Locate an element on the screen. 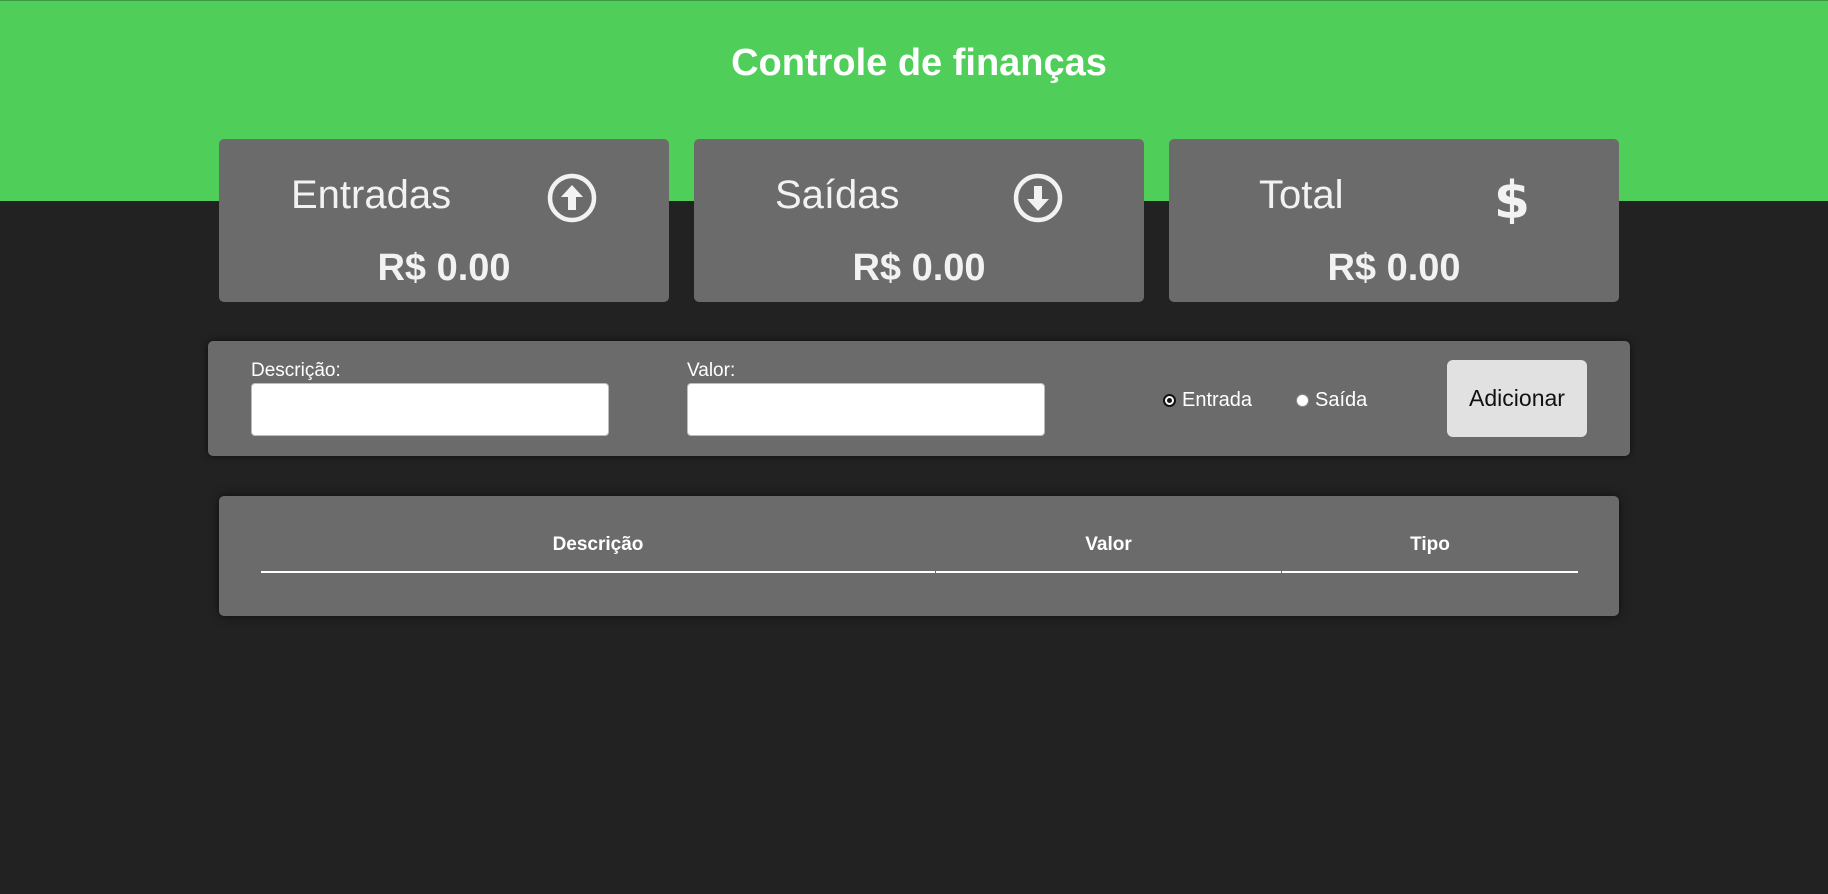  page-title: Controle de finanças is located at coordinates (919, 63).